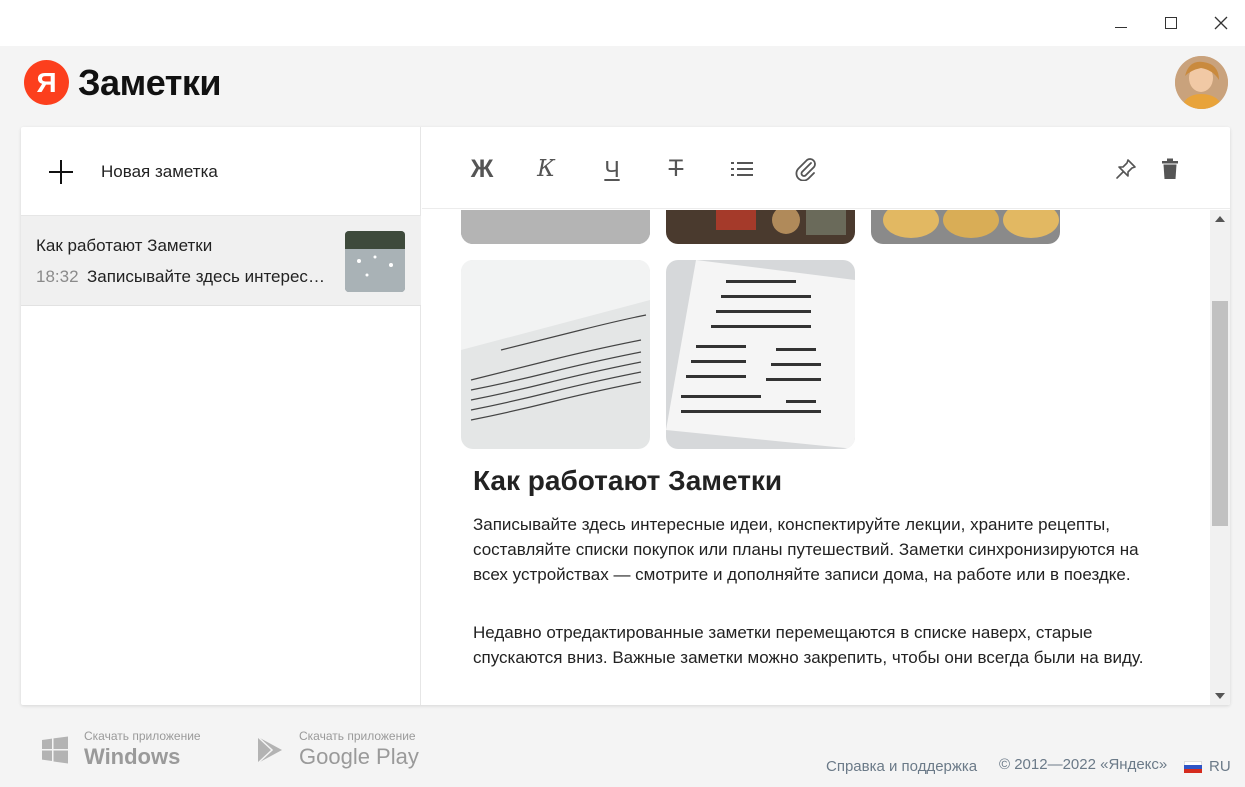  What do you see at coordinates (612, 169) in the screenshot?
I see `underline-button: Ч` at bounding box center [612, 169].